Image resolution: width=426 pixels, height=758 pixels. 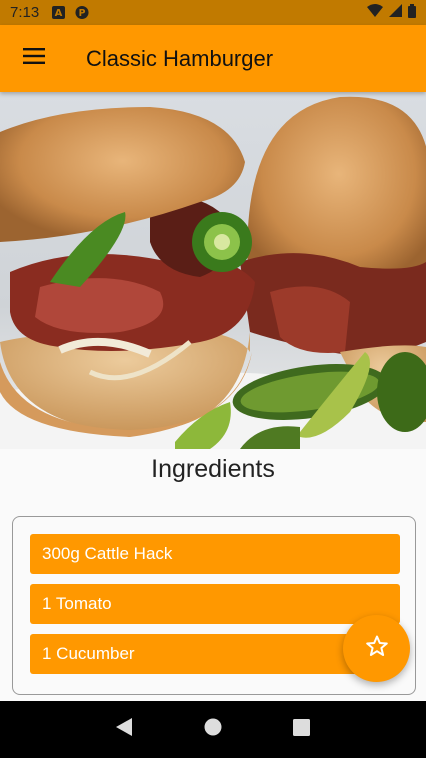 What do you see at coordinates (412, 12) in the screenshot?
I see `battery-icon` at bounding box center [412, 12].